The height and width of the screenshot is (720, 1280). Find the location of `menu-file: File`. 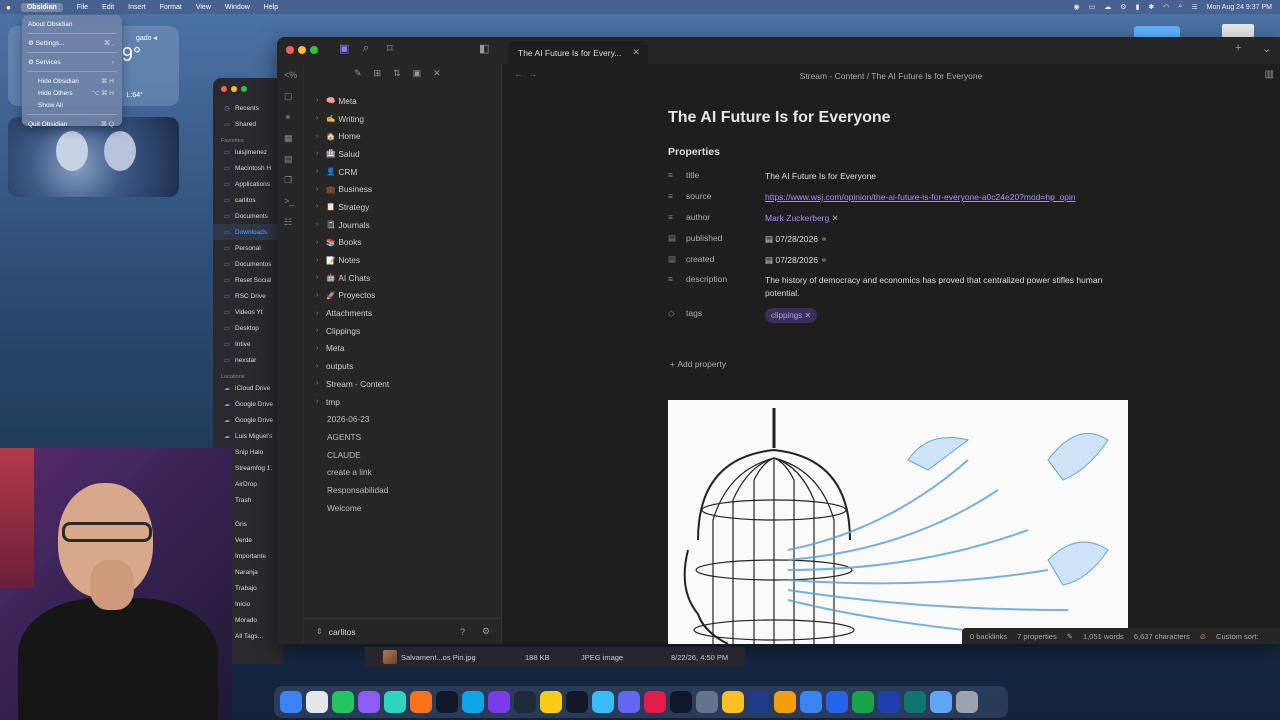

menu-file: File is located at coordinates (82, 7).